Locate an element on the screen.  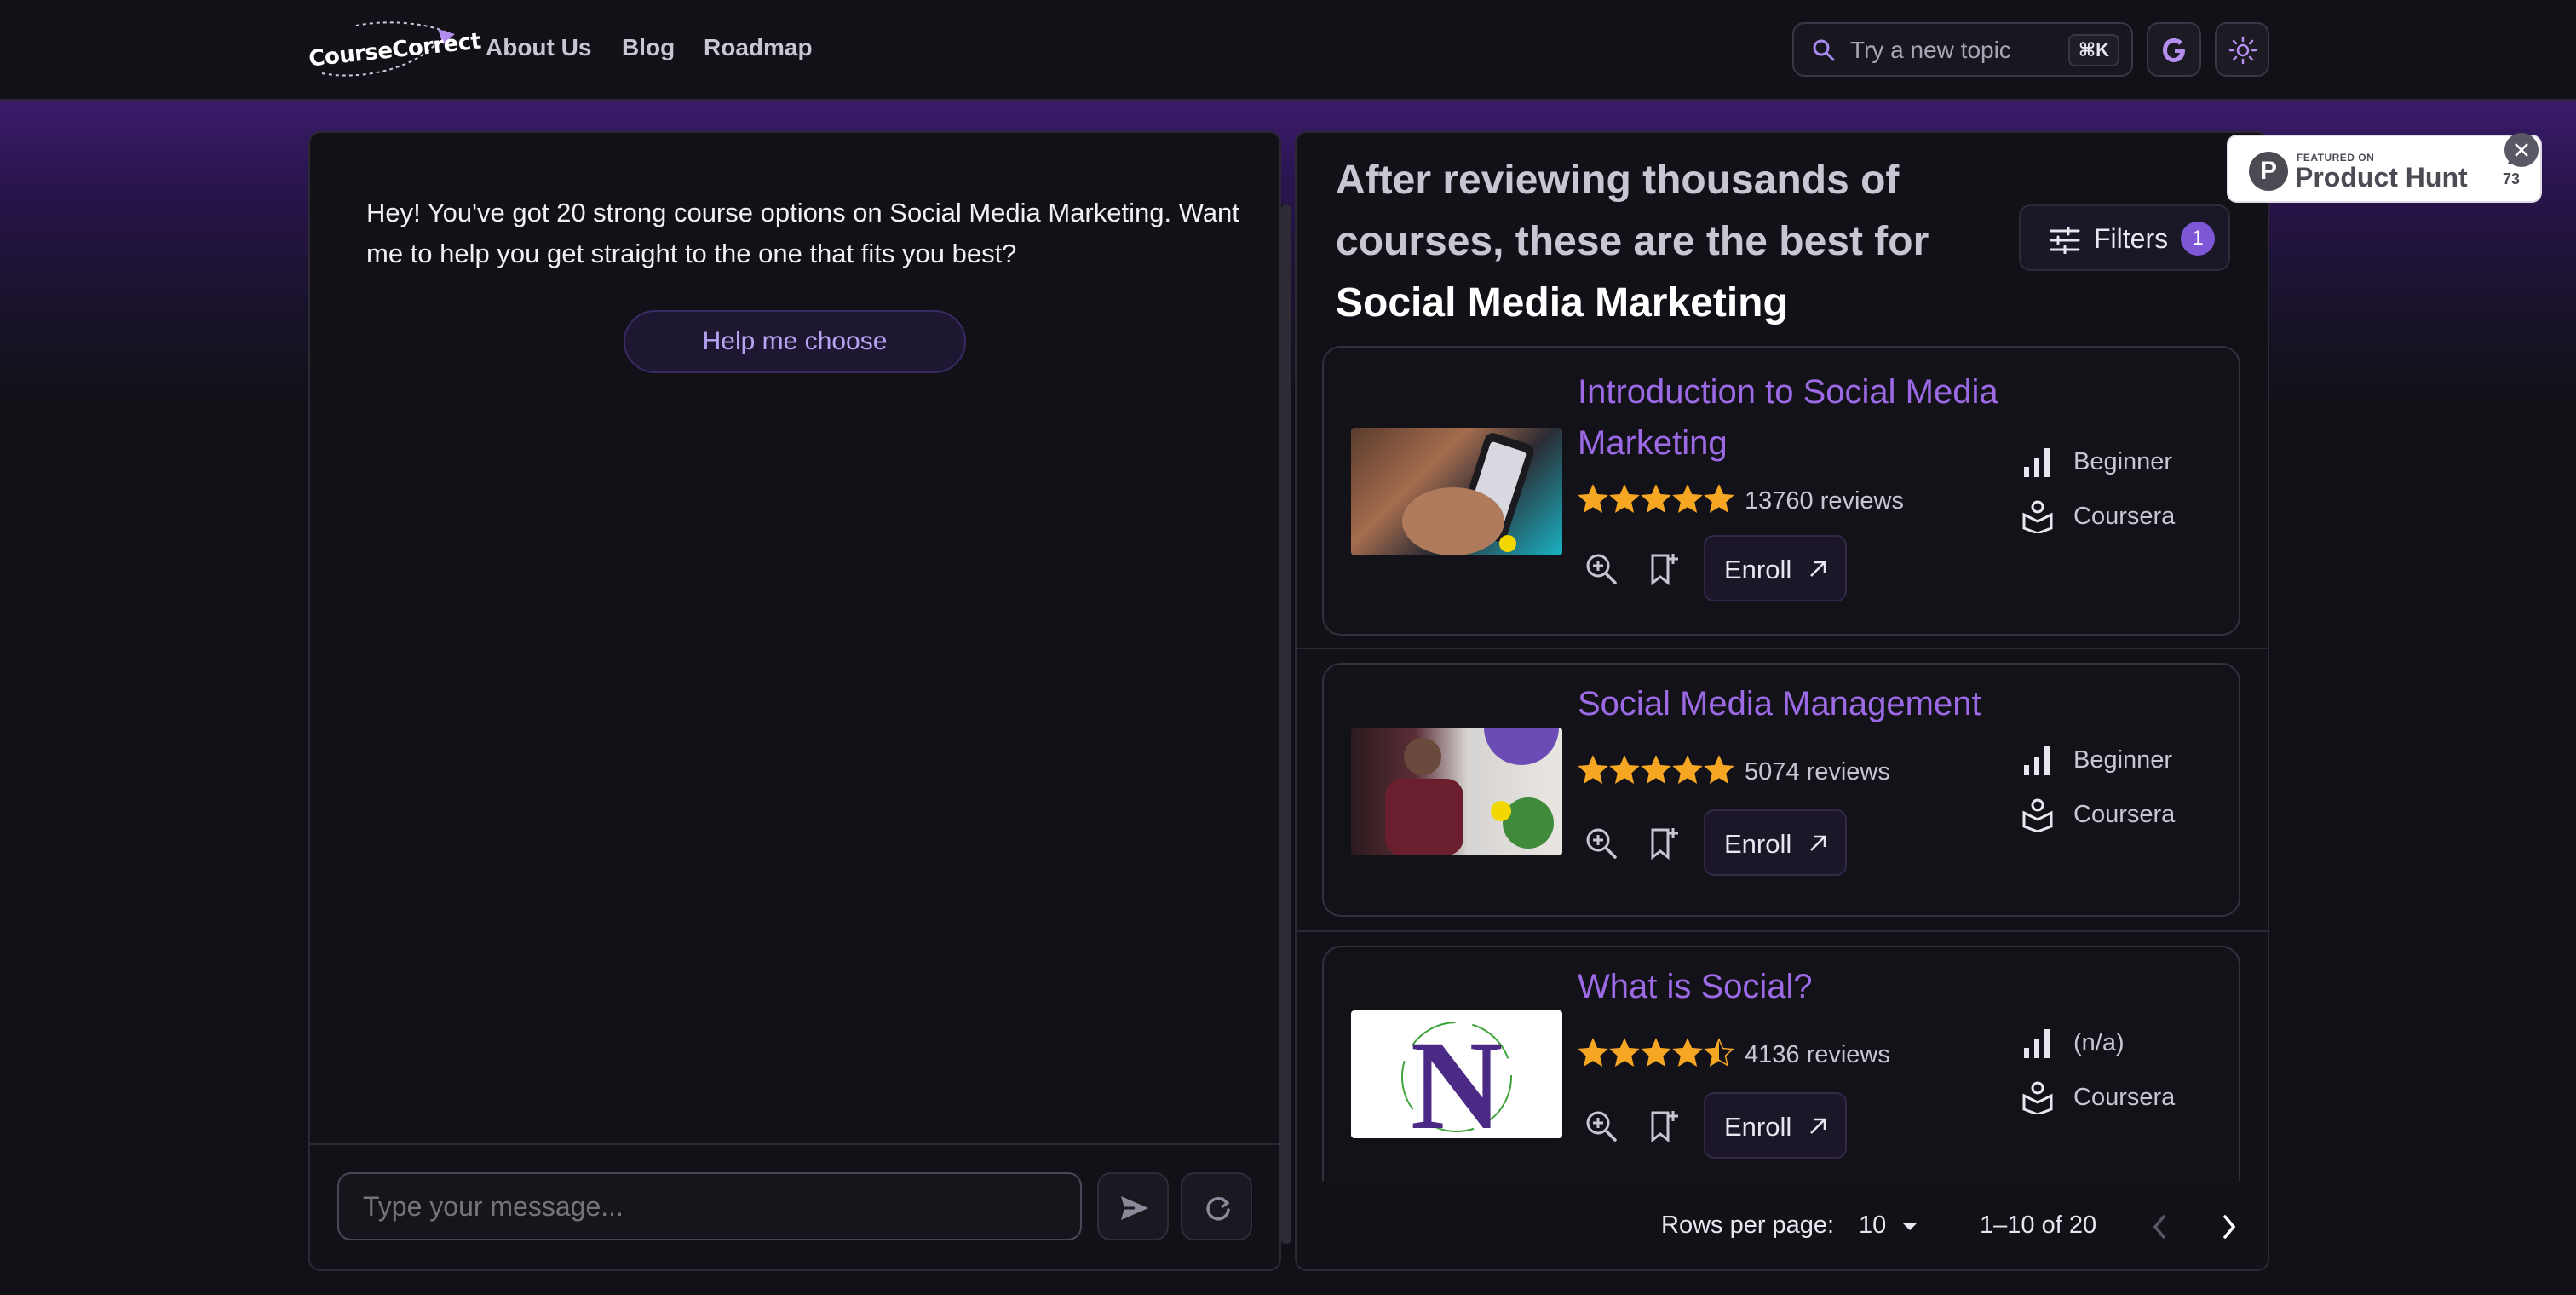
search-icon is located at coordinates (1824, 50).